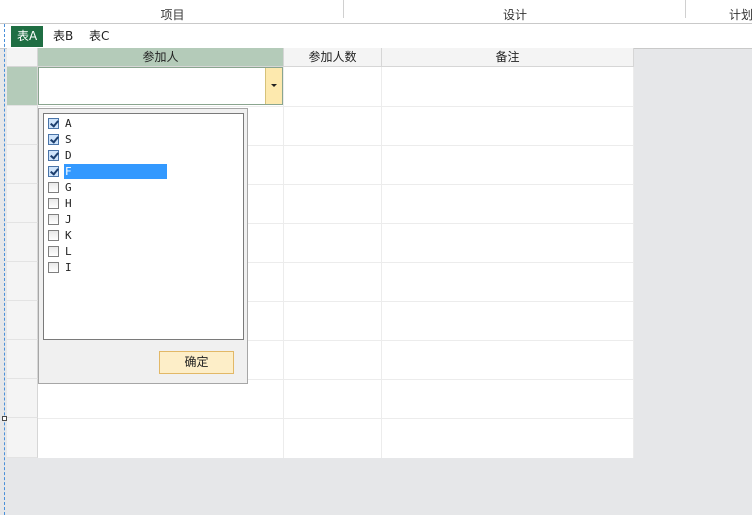  What do you see at coordinates (160, 86) in the screenshot?
I see `participants-combo-editor` at bounding box center [160, 86].